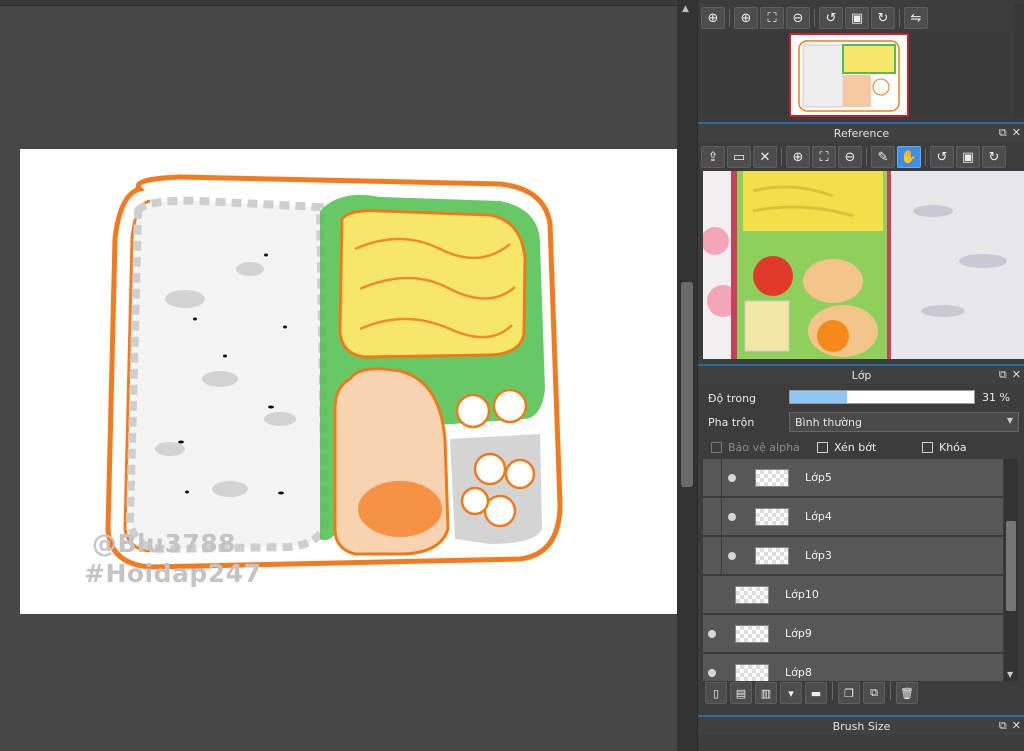 The height and width of the screenshot is (751, 1024). Describe the element at coordinates (816, 693) in the screenshot. I see `new-folder-icon: ▬` at that location.